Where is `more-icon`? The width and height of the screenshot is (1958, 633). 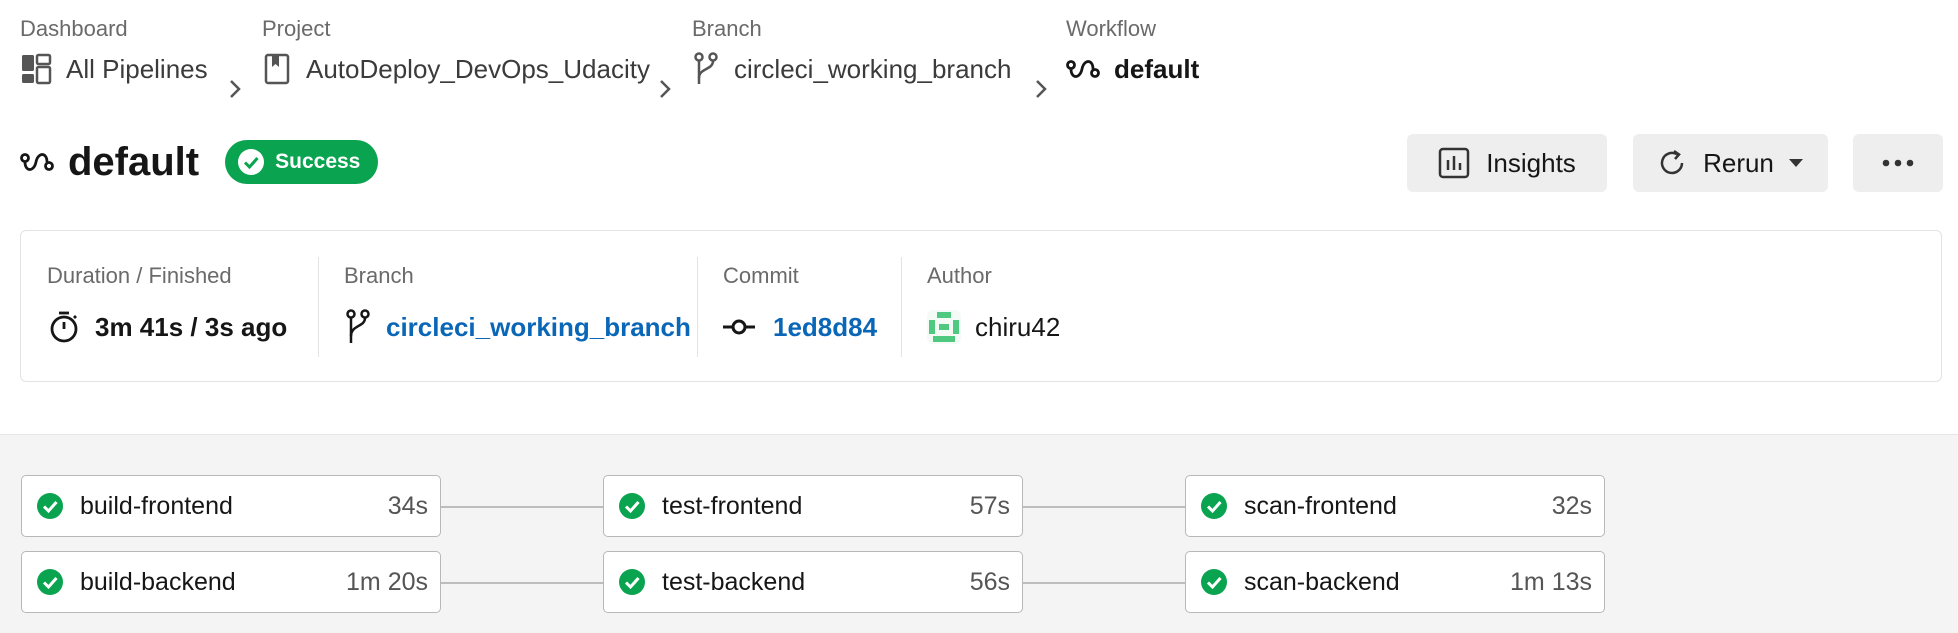
more-icon is located at coordinates (1898, 163).